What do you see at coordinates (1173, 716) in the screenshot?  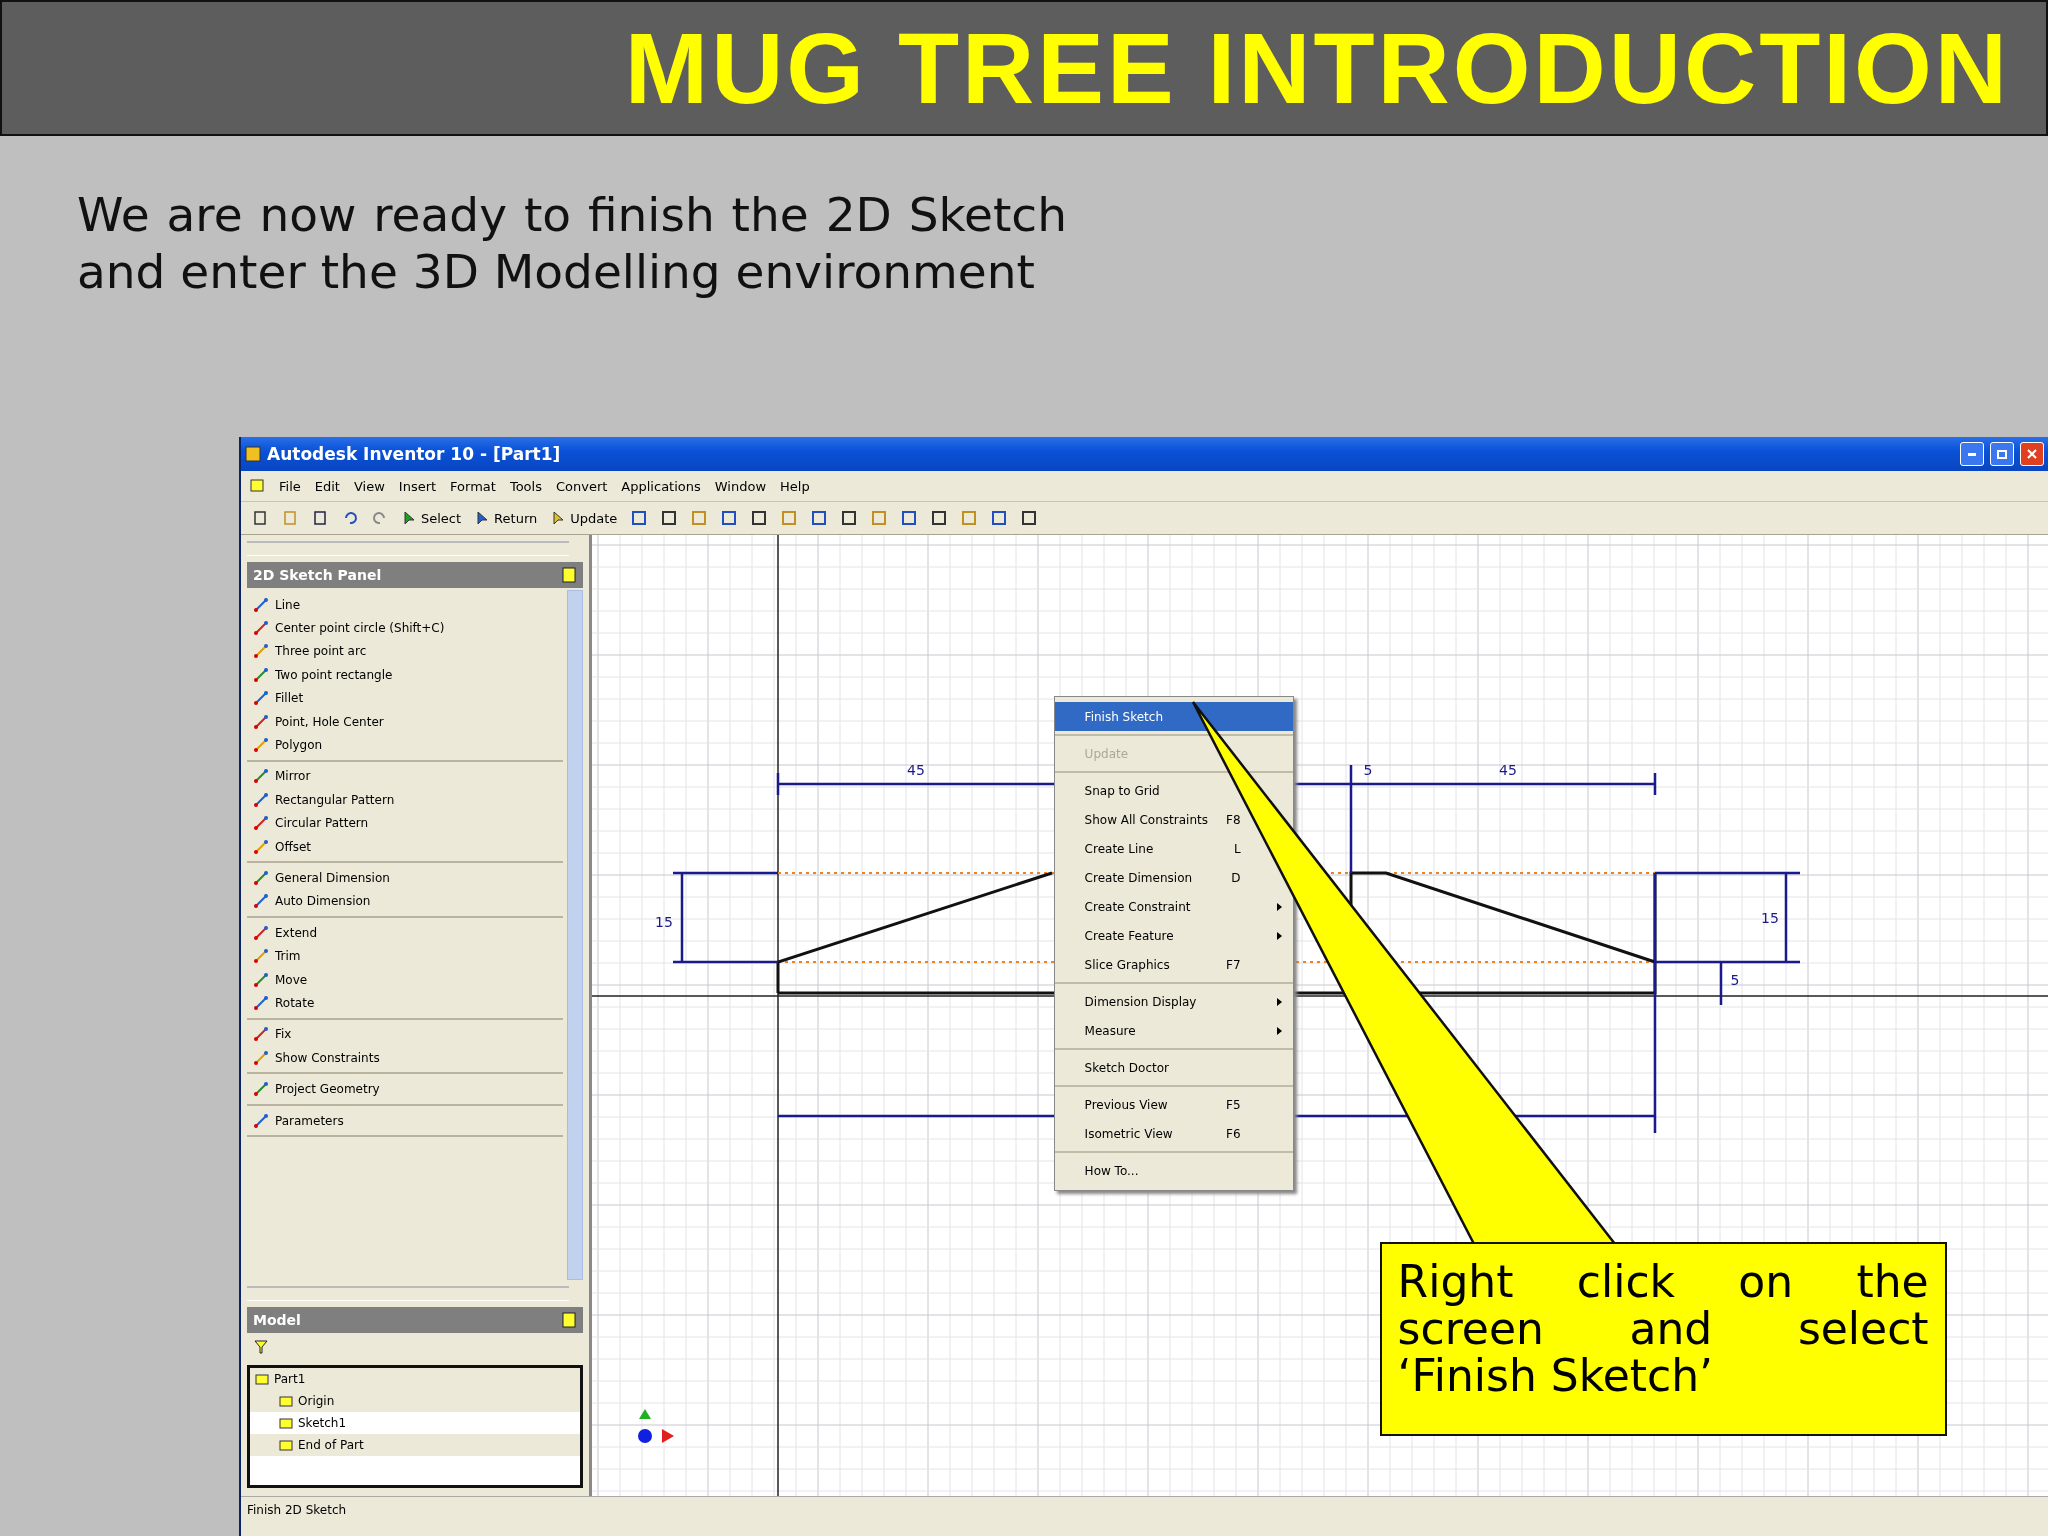 I see `context-menu-item: Finish Sketch` at bounding box center [1173, 716].